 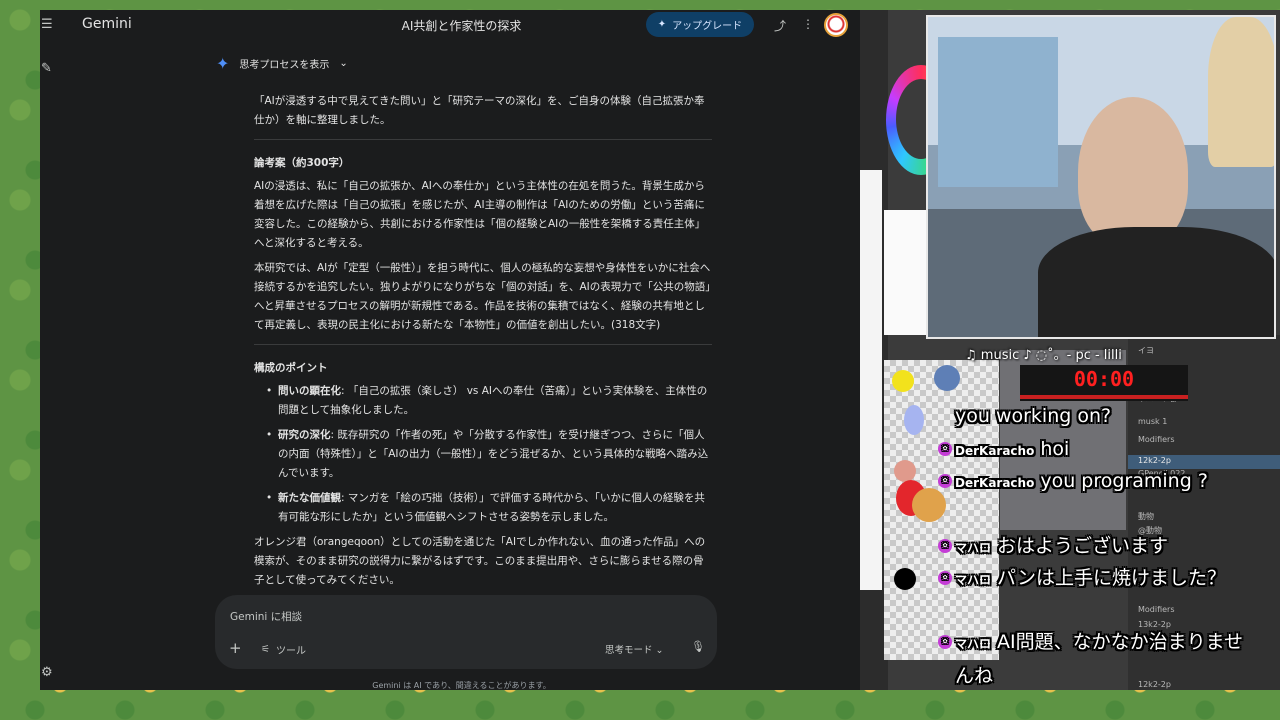 I want to click on draft-heading: 論考案（約300字）, so click(x=302, y=163).